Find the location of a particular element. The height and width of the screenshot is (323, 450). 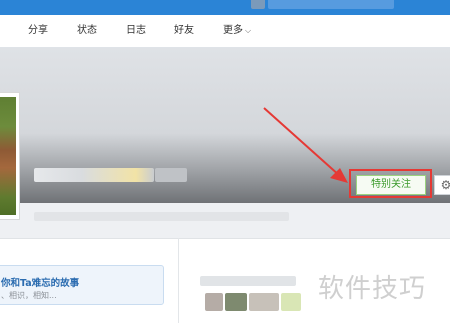

nav-item-more: 更多 ⌵ is located at coordinates (237, 31).